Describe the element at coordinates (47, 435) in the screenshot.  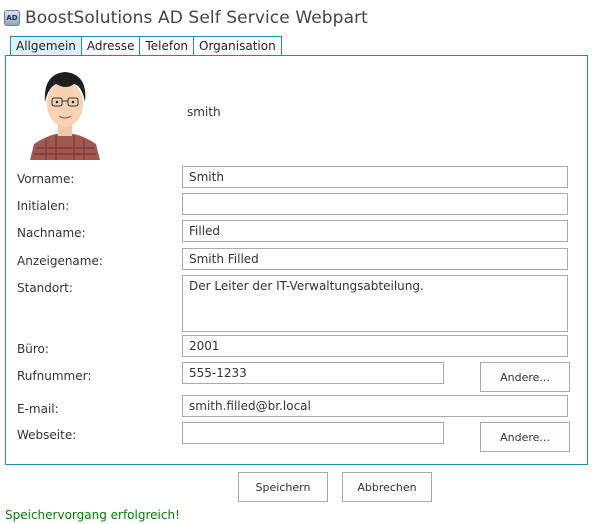
I see `webseite-label: Webseite:` at that location.